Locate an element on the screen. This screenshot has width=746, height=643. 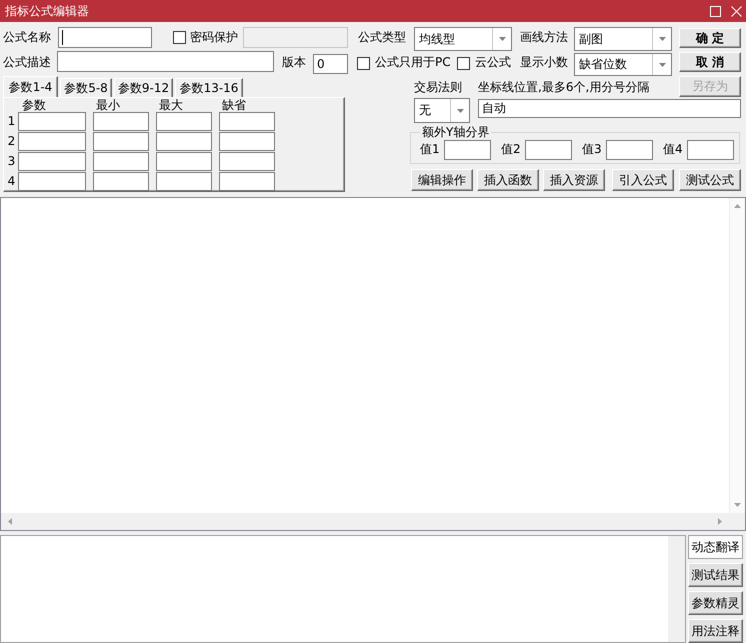
close-icon is located at coordinates (736, 11).